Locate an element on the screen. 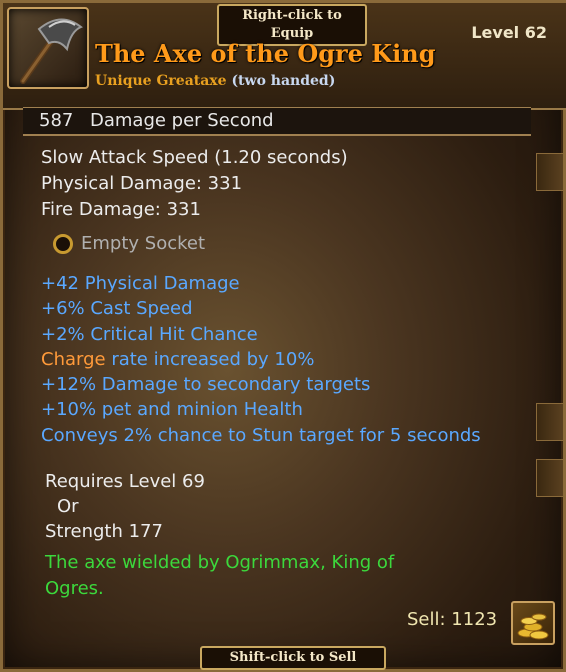 The width and height of the screenshot is (566, 672). dps-value: 587 is located at coordinates (56, 120).